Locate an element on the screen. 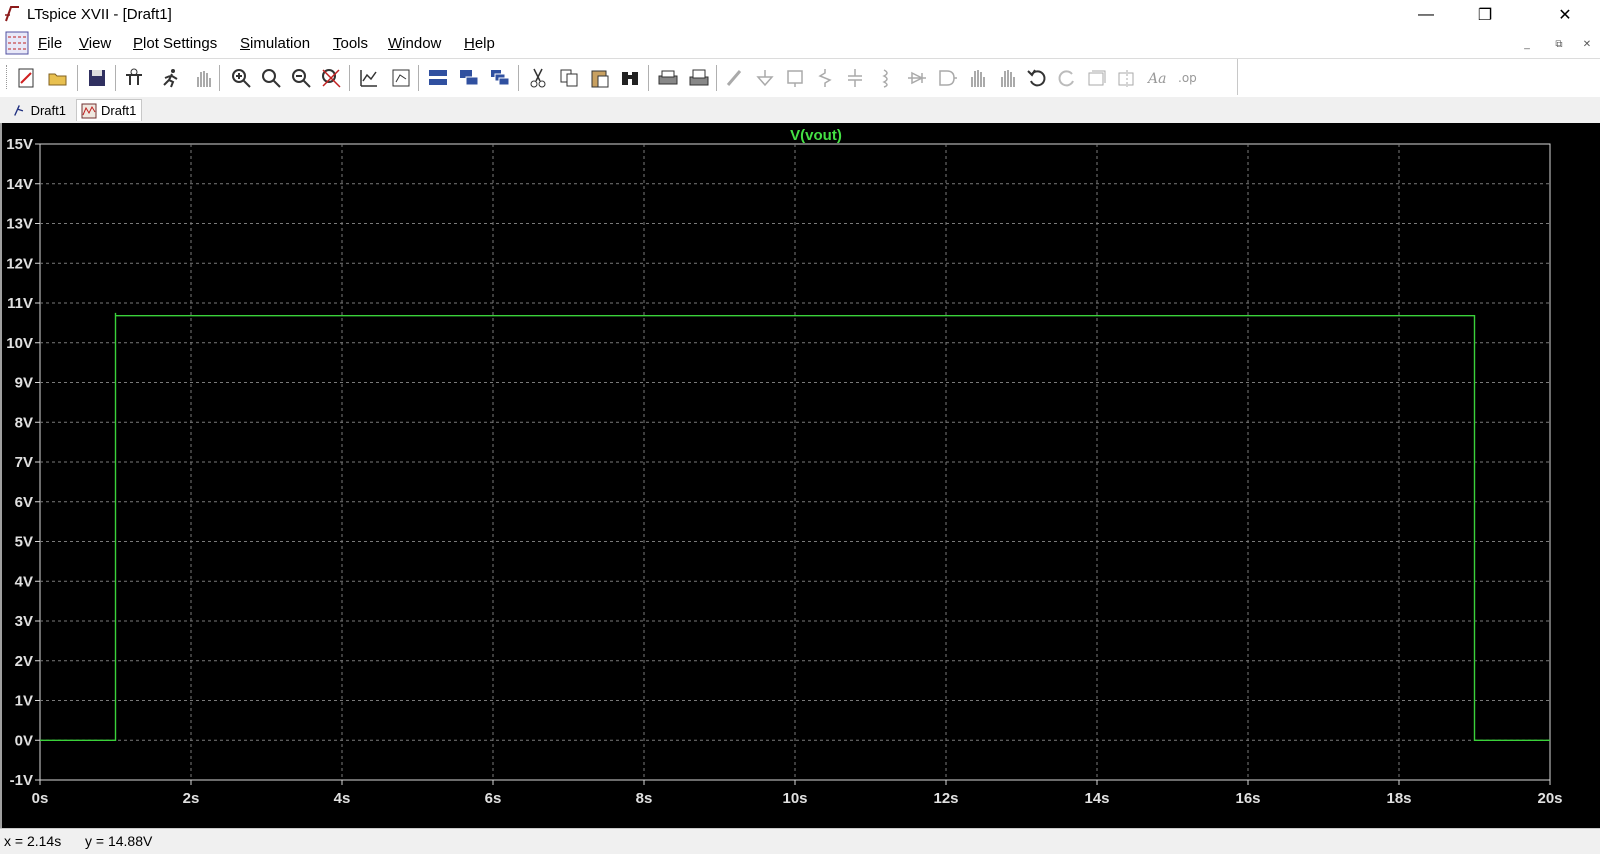 The height and width of the screenshot is (854, 1600). y-tick-label: 2V is located at coordinates (24, 661).